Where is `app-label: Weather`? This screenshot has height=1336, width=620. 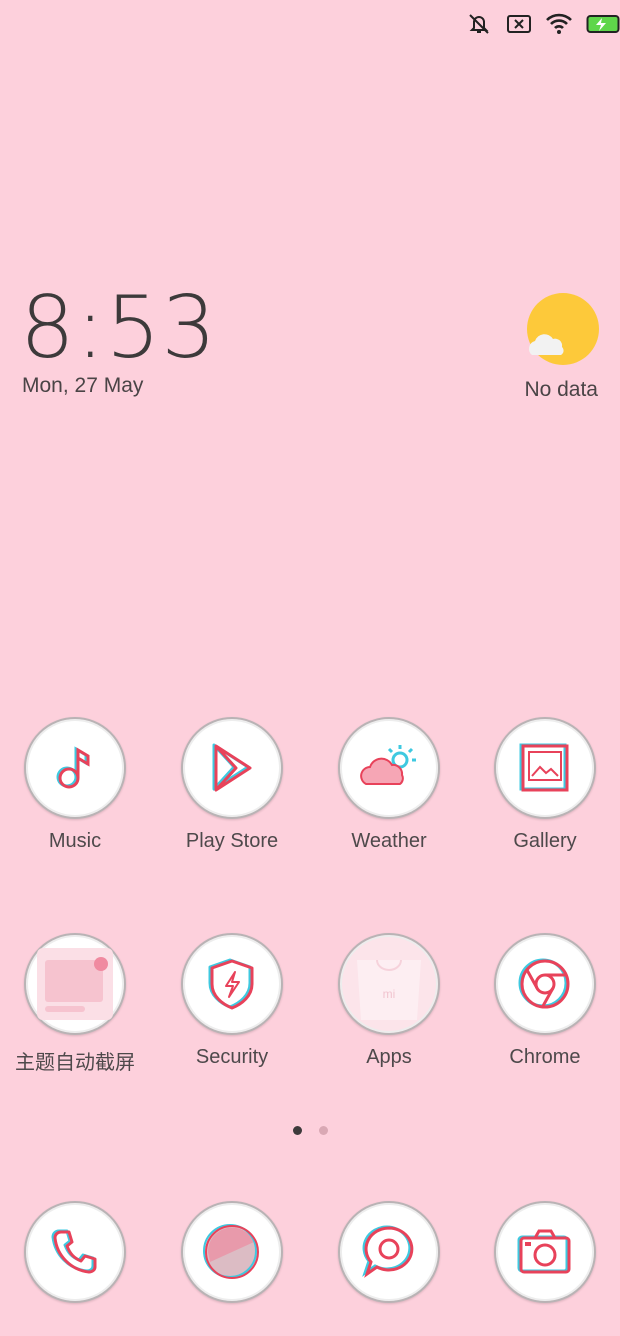
app-label: Weather is located at coordinates (389, 841).